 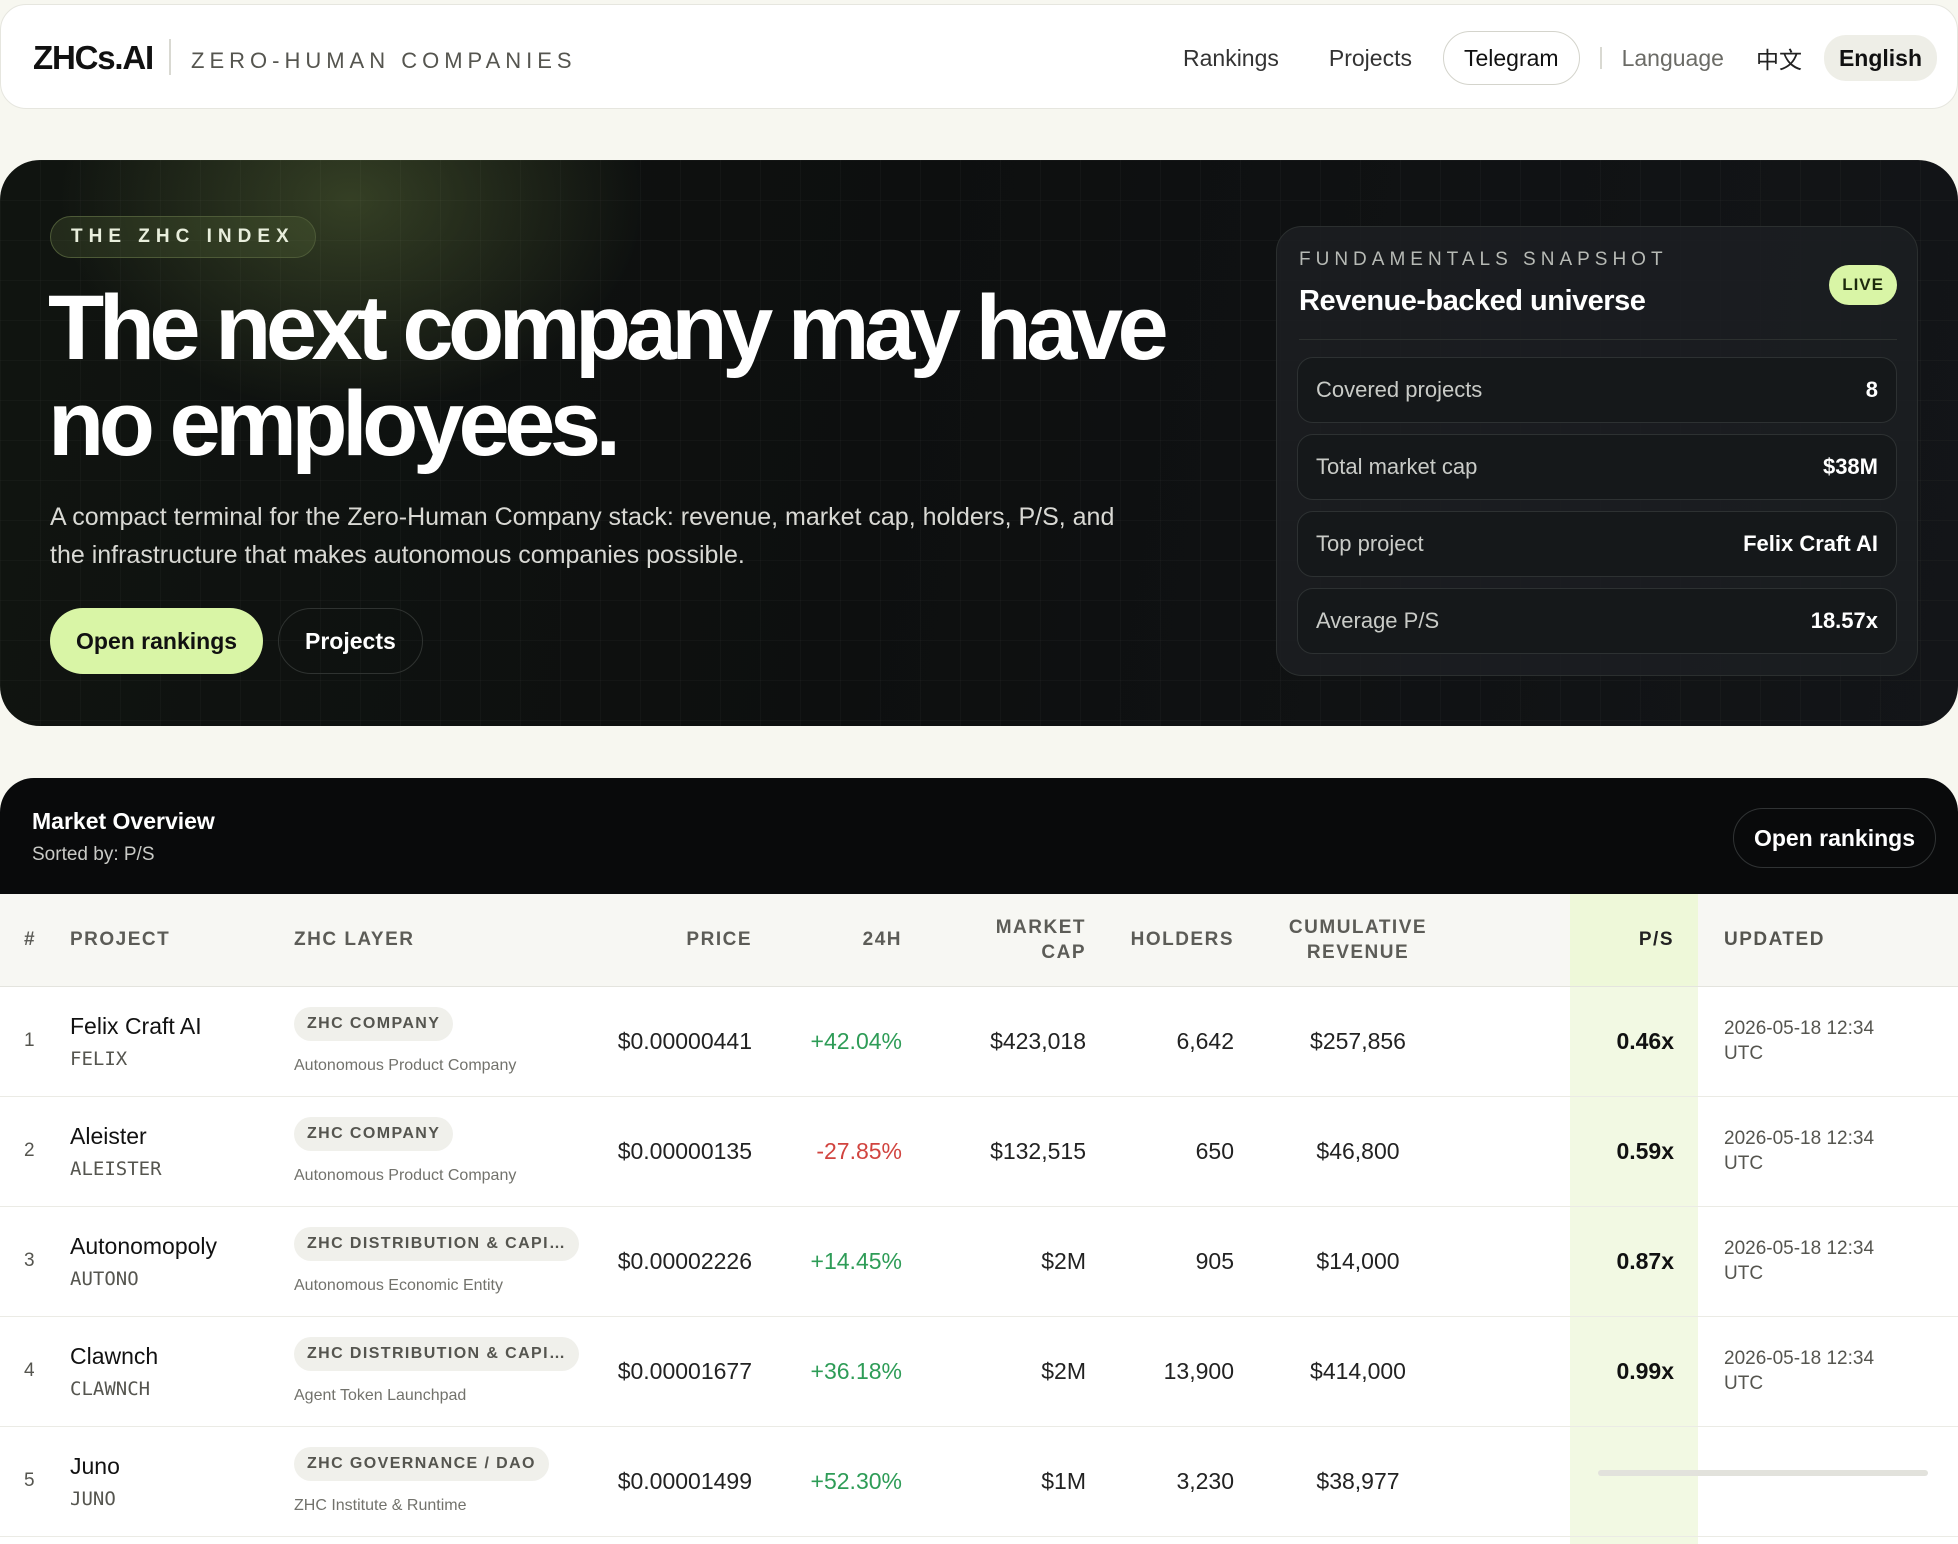 What do you see at coordinates (1358, 927) in the screenshot?
I see `revenue-header-line-1: CUMULATIVE` at bounding box center [1358, 927].